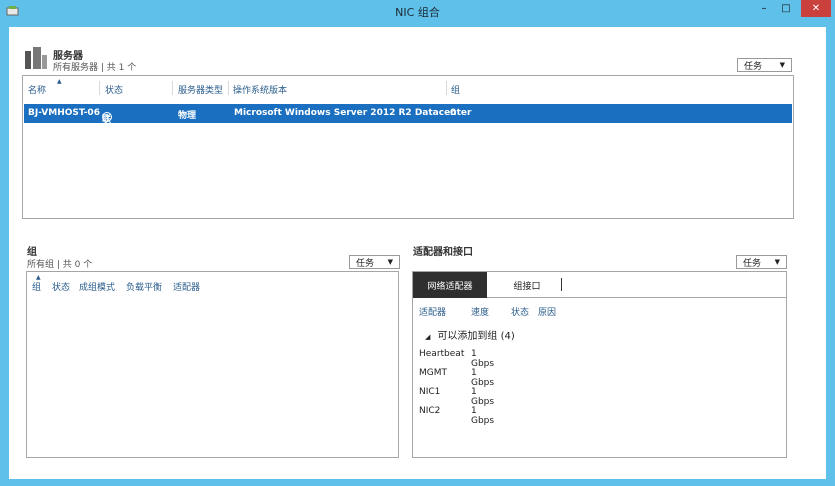  What do you see at coordinates (260, 89) in the screenshot?
I see `column-header-os-version: 操作系统版本` at bounding box center [260, 89].